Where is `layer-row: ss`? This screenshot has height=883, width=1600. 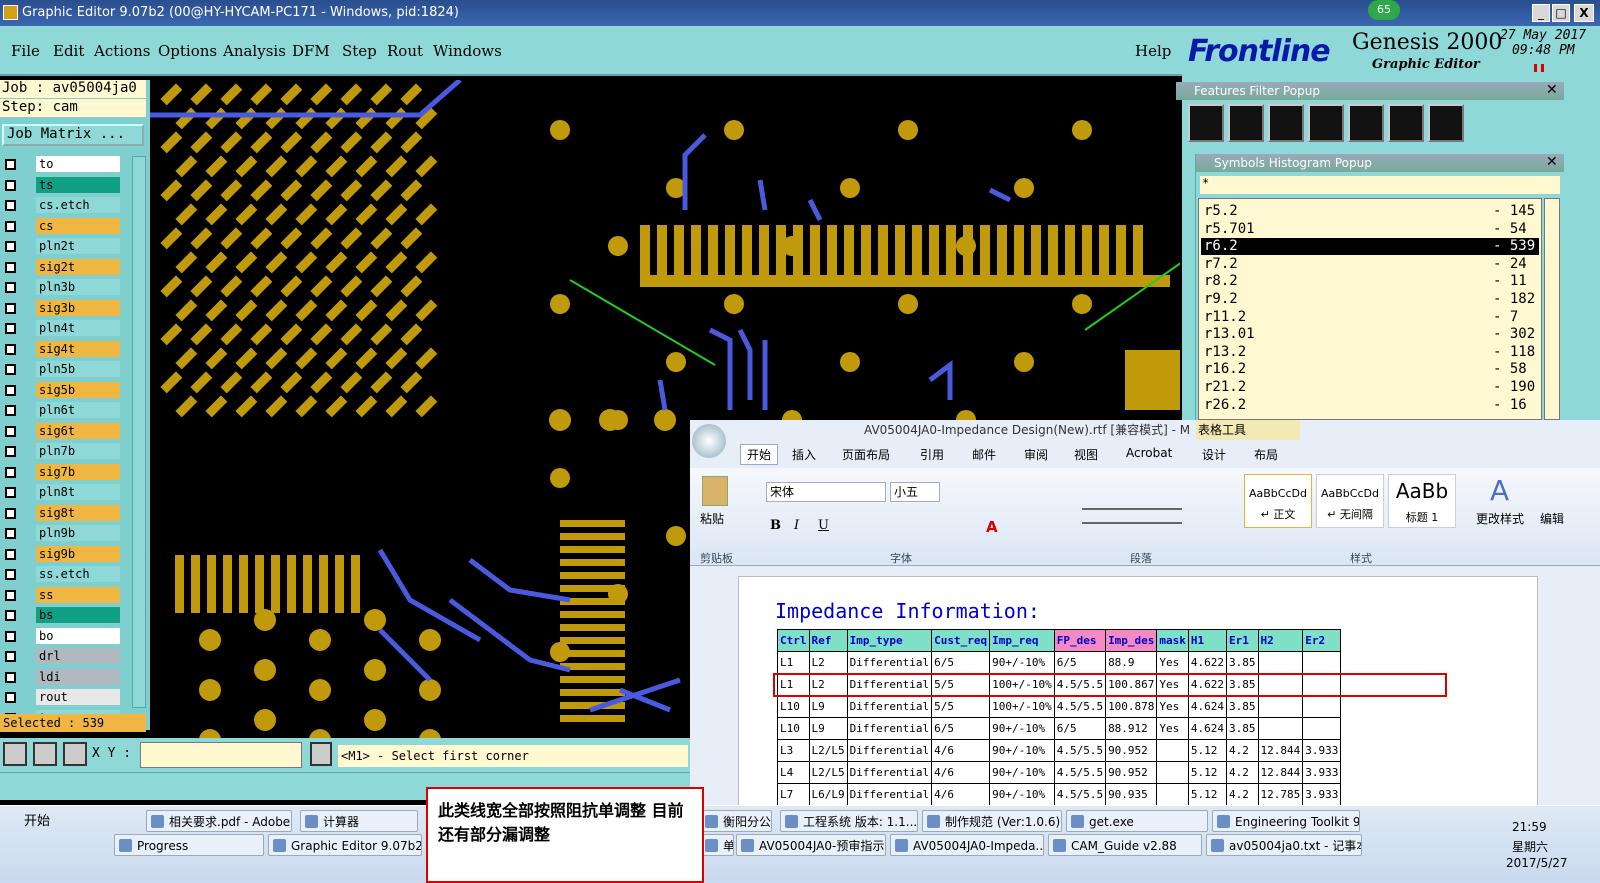 layer-row: ss is located at coordinates (61, 594).